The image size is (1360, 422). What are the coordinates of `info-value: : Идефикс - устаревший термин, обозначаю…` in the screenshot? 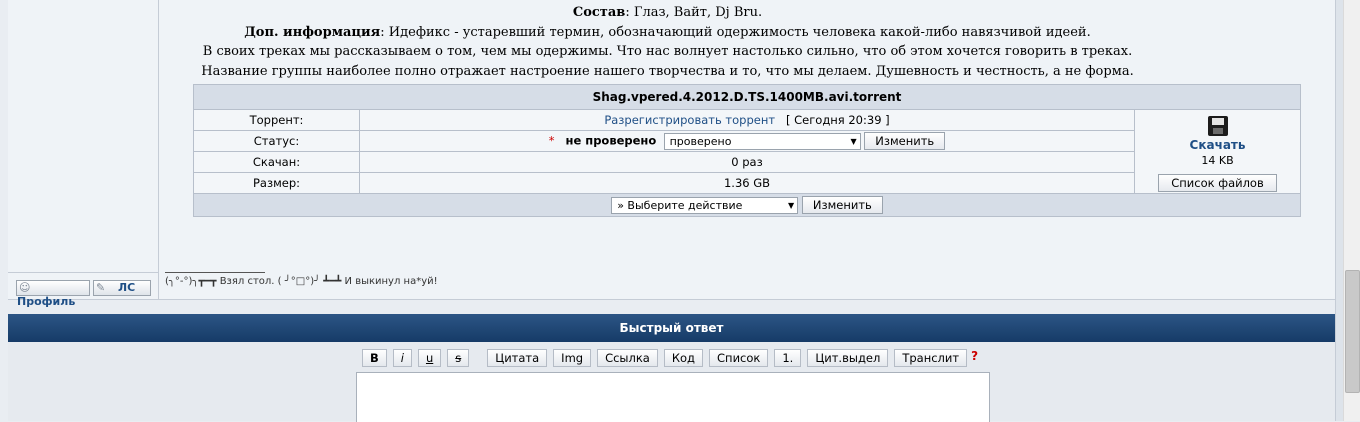 It's located at (735, 32).